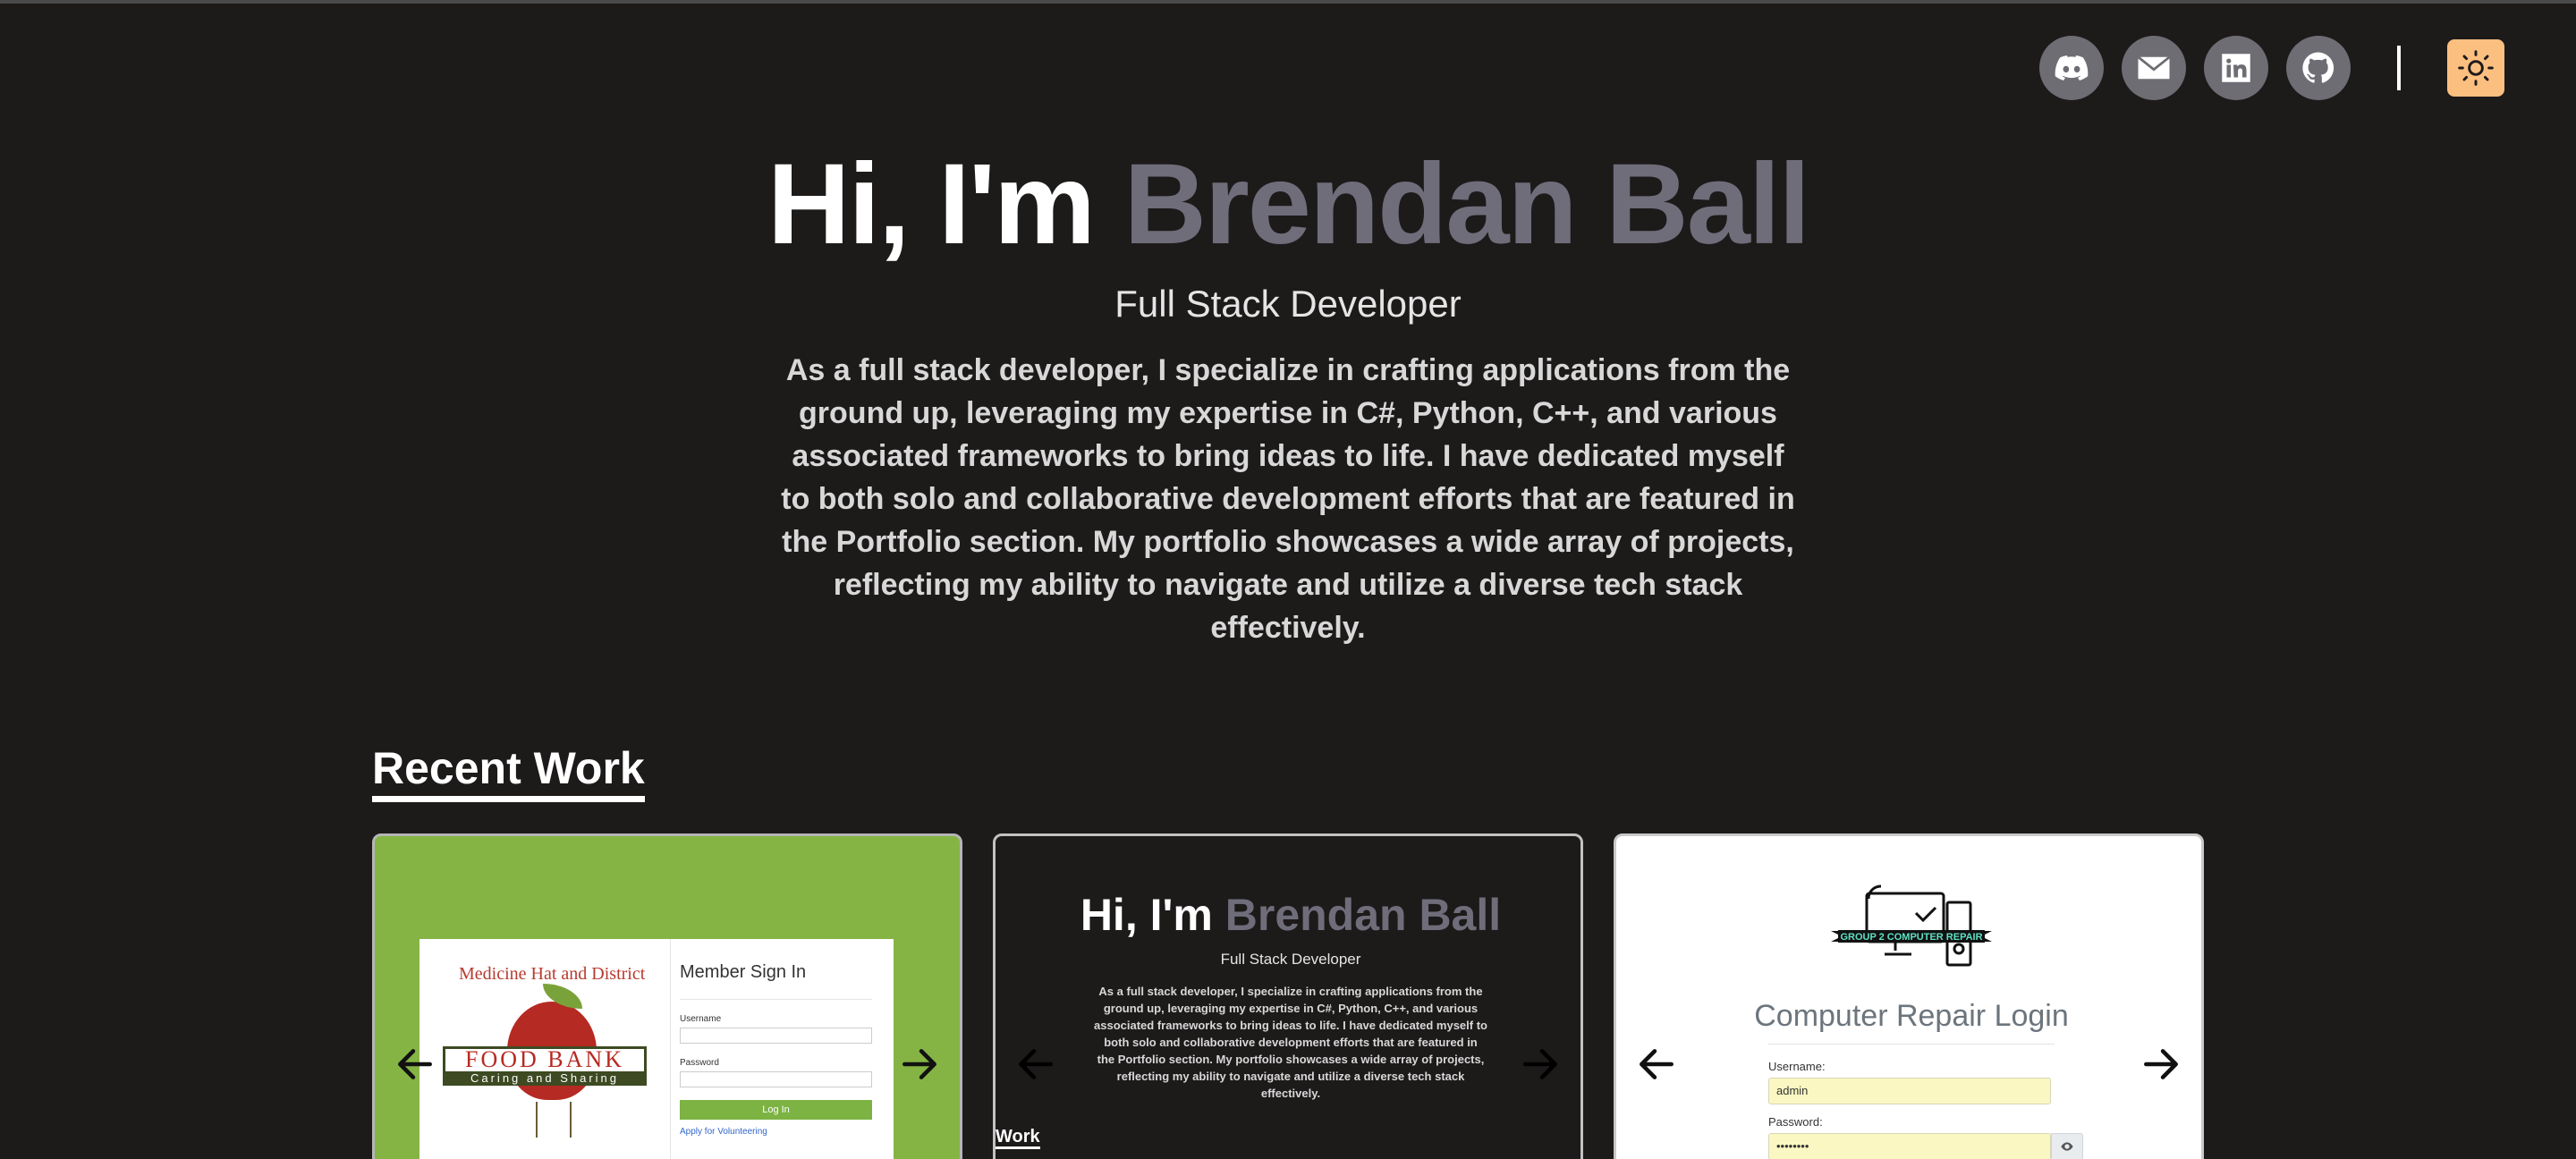 The image size is (2576, 1159). I want to click on mail-icon, so click(2154, 68).